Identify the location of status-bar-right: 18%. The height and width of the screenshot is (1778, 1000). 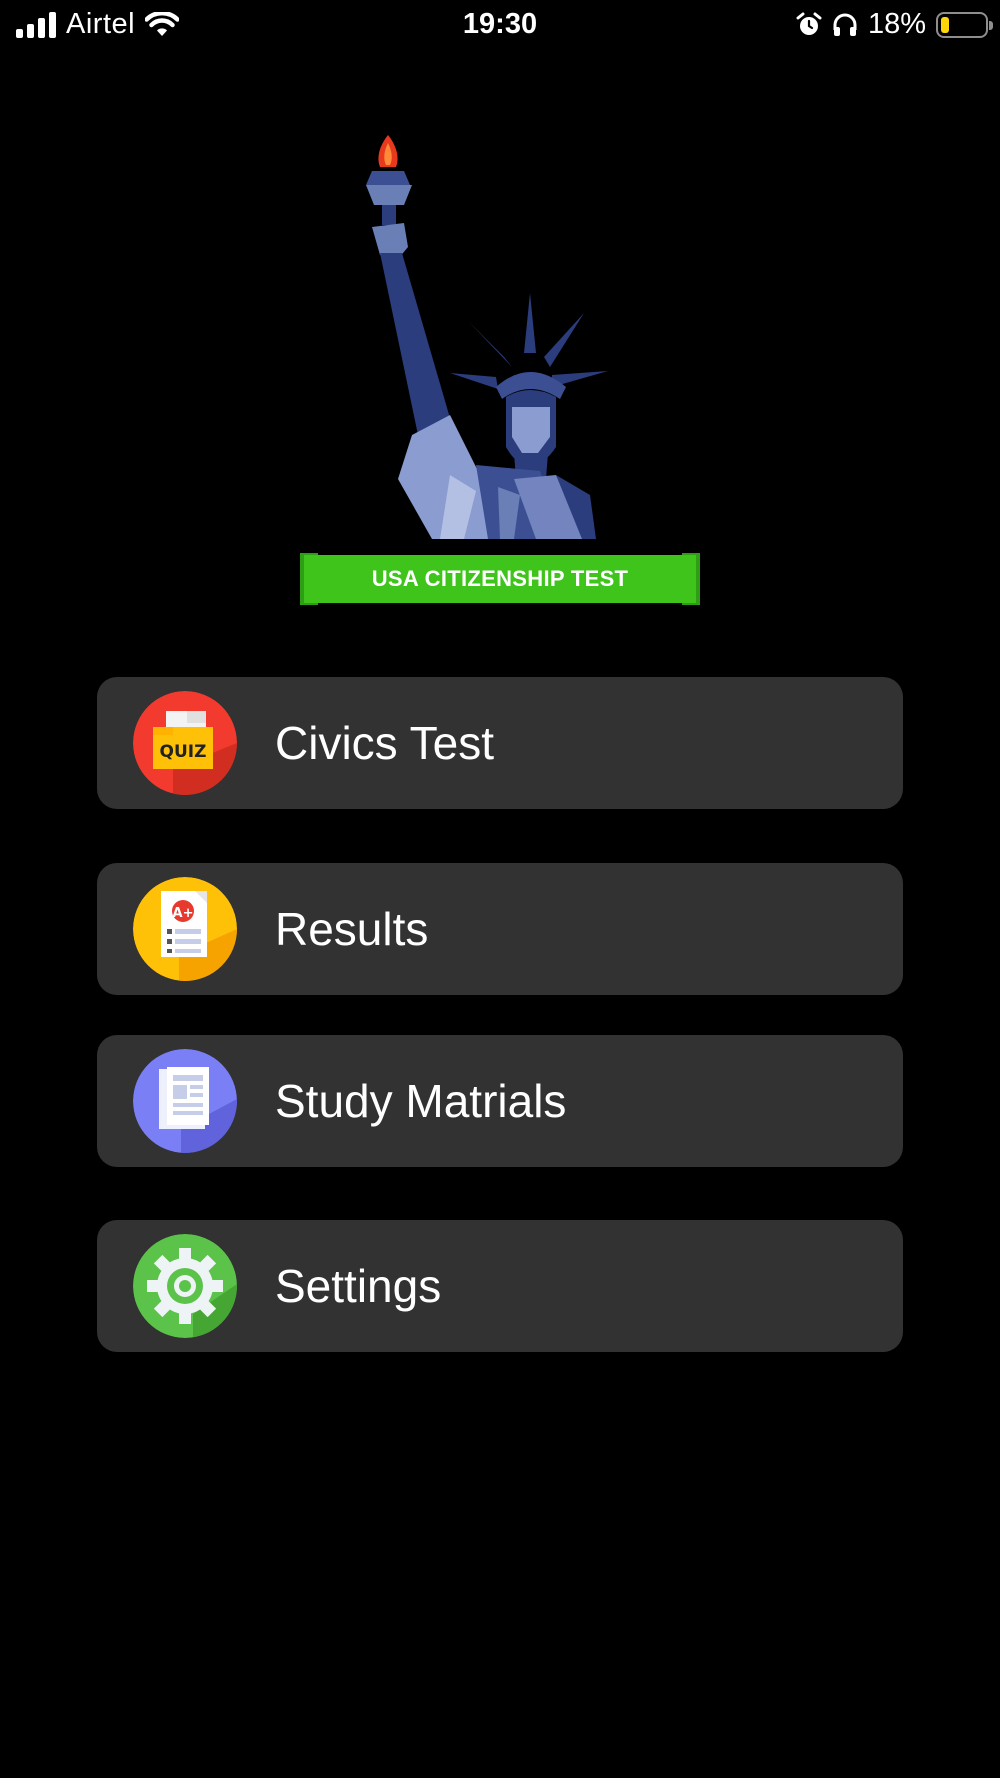
(894, 24).